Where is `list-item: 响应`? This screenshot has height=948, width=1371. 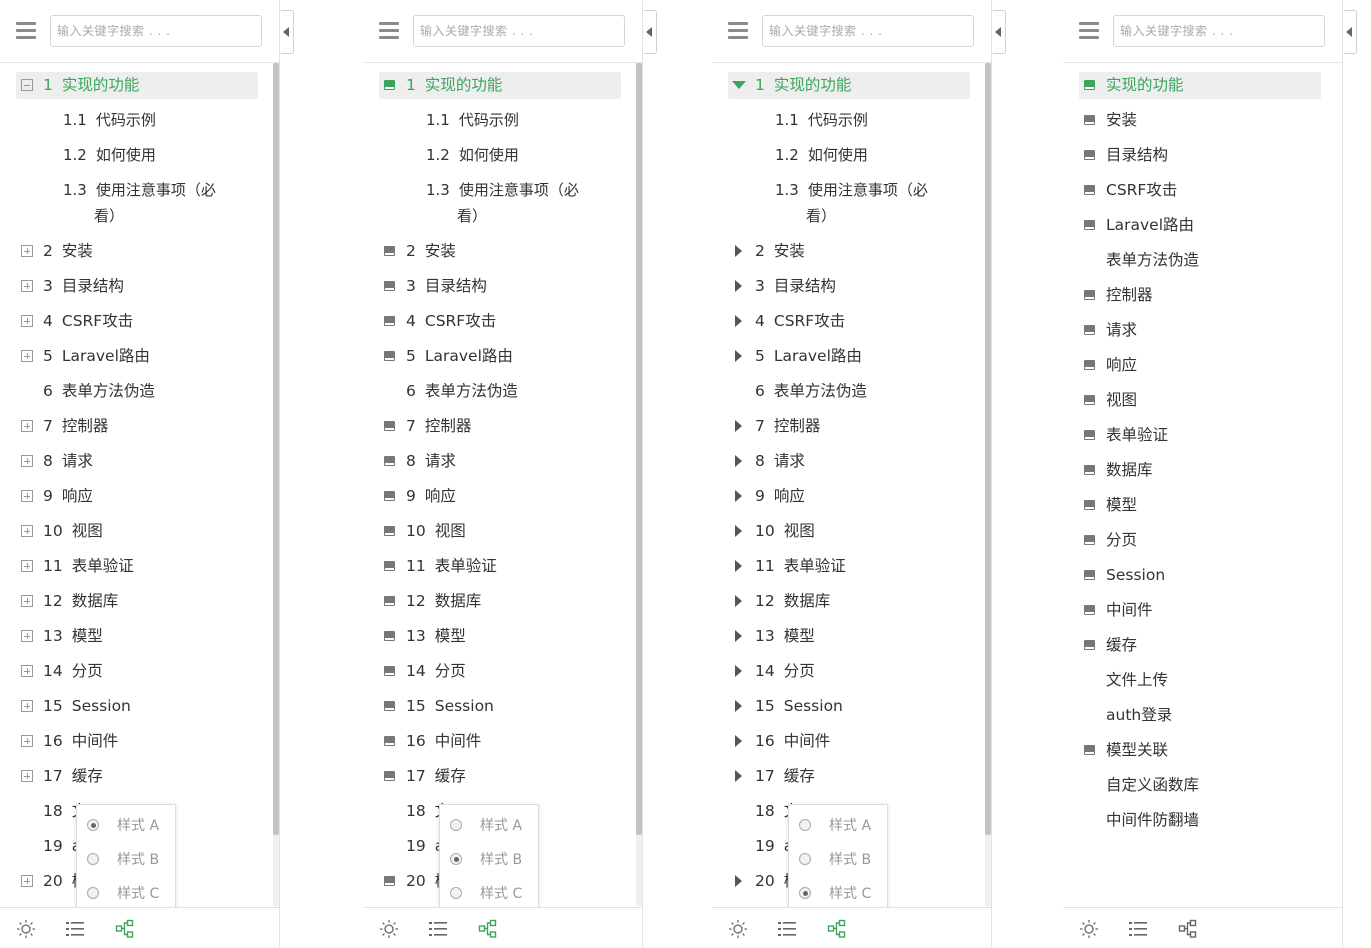
list-item: 响应 is located at coordinates (1121, 365).